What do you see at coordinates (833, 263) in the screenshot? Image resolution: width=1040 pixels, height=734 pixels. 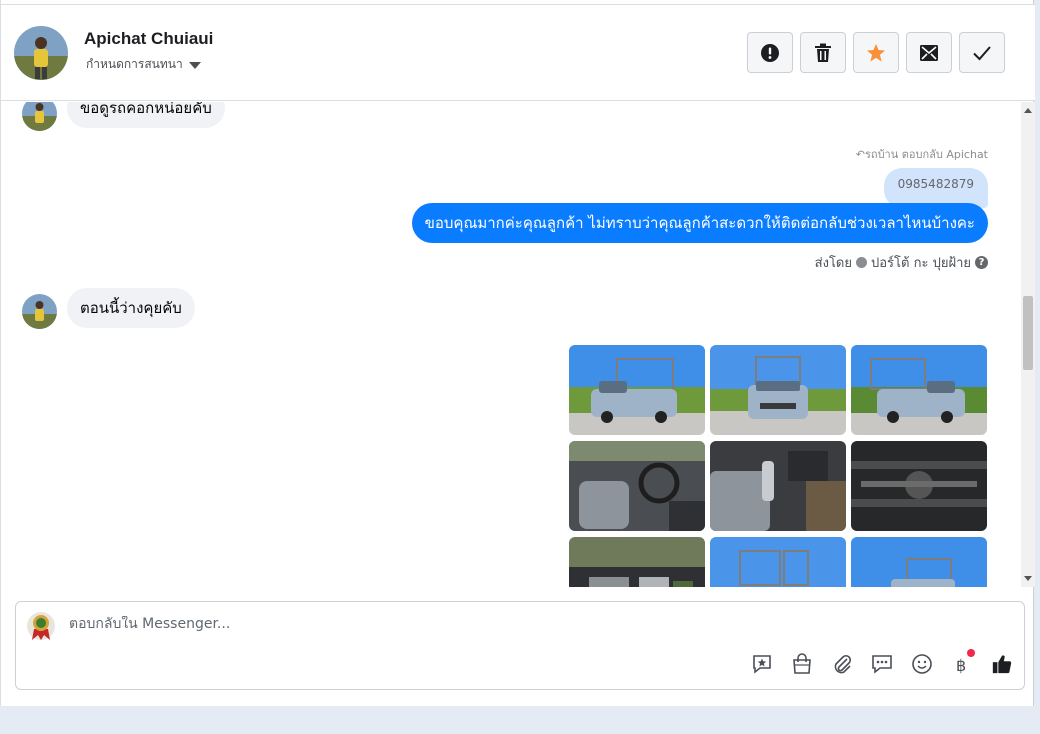 I see `sent-by-label: ส่งโดย` at bounding box center [833, 263].